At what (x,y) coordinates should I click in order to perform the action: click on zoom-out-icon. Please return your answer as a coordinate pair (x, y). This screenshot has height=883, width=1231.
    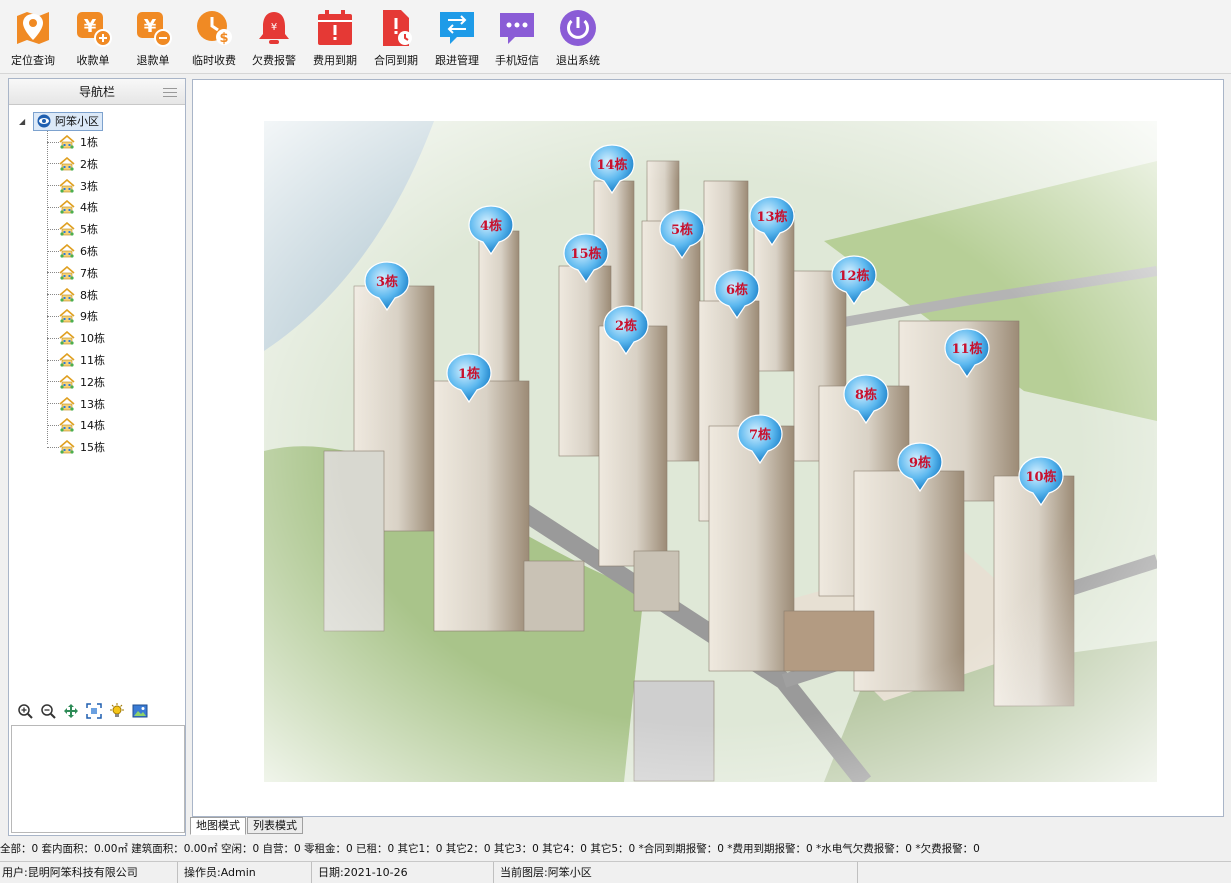
    Looking at the image, I should click on (48, 711).